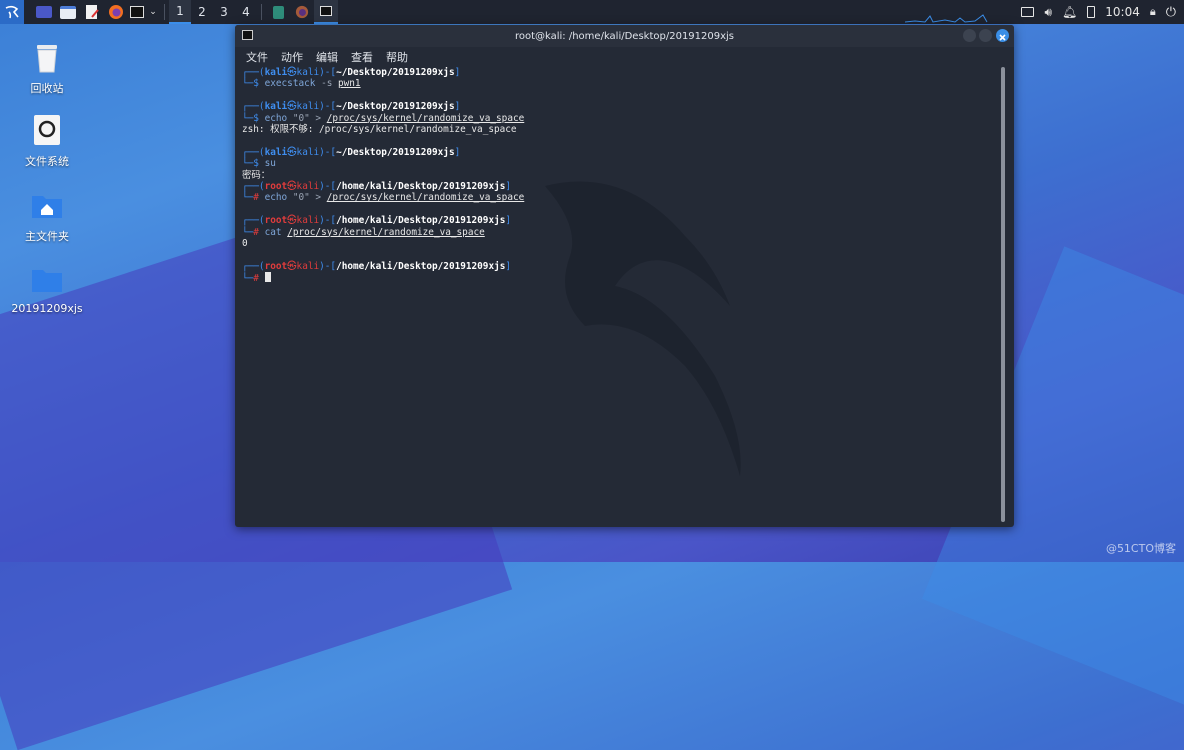 The height and width of the screenshot is (750, 1184). Describe the element at coordinates (397, 57) in the screenshot. I see `menu-help: 帮助` at that location.